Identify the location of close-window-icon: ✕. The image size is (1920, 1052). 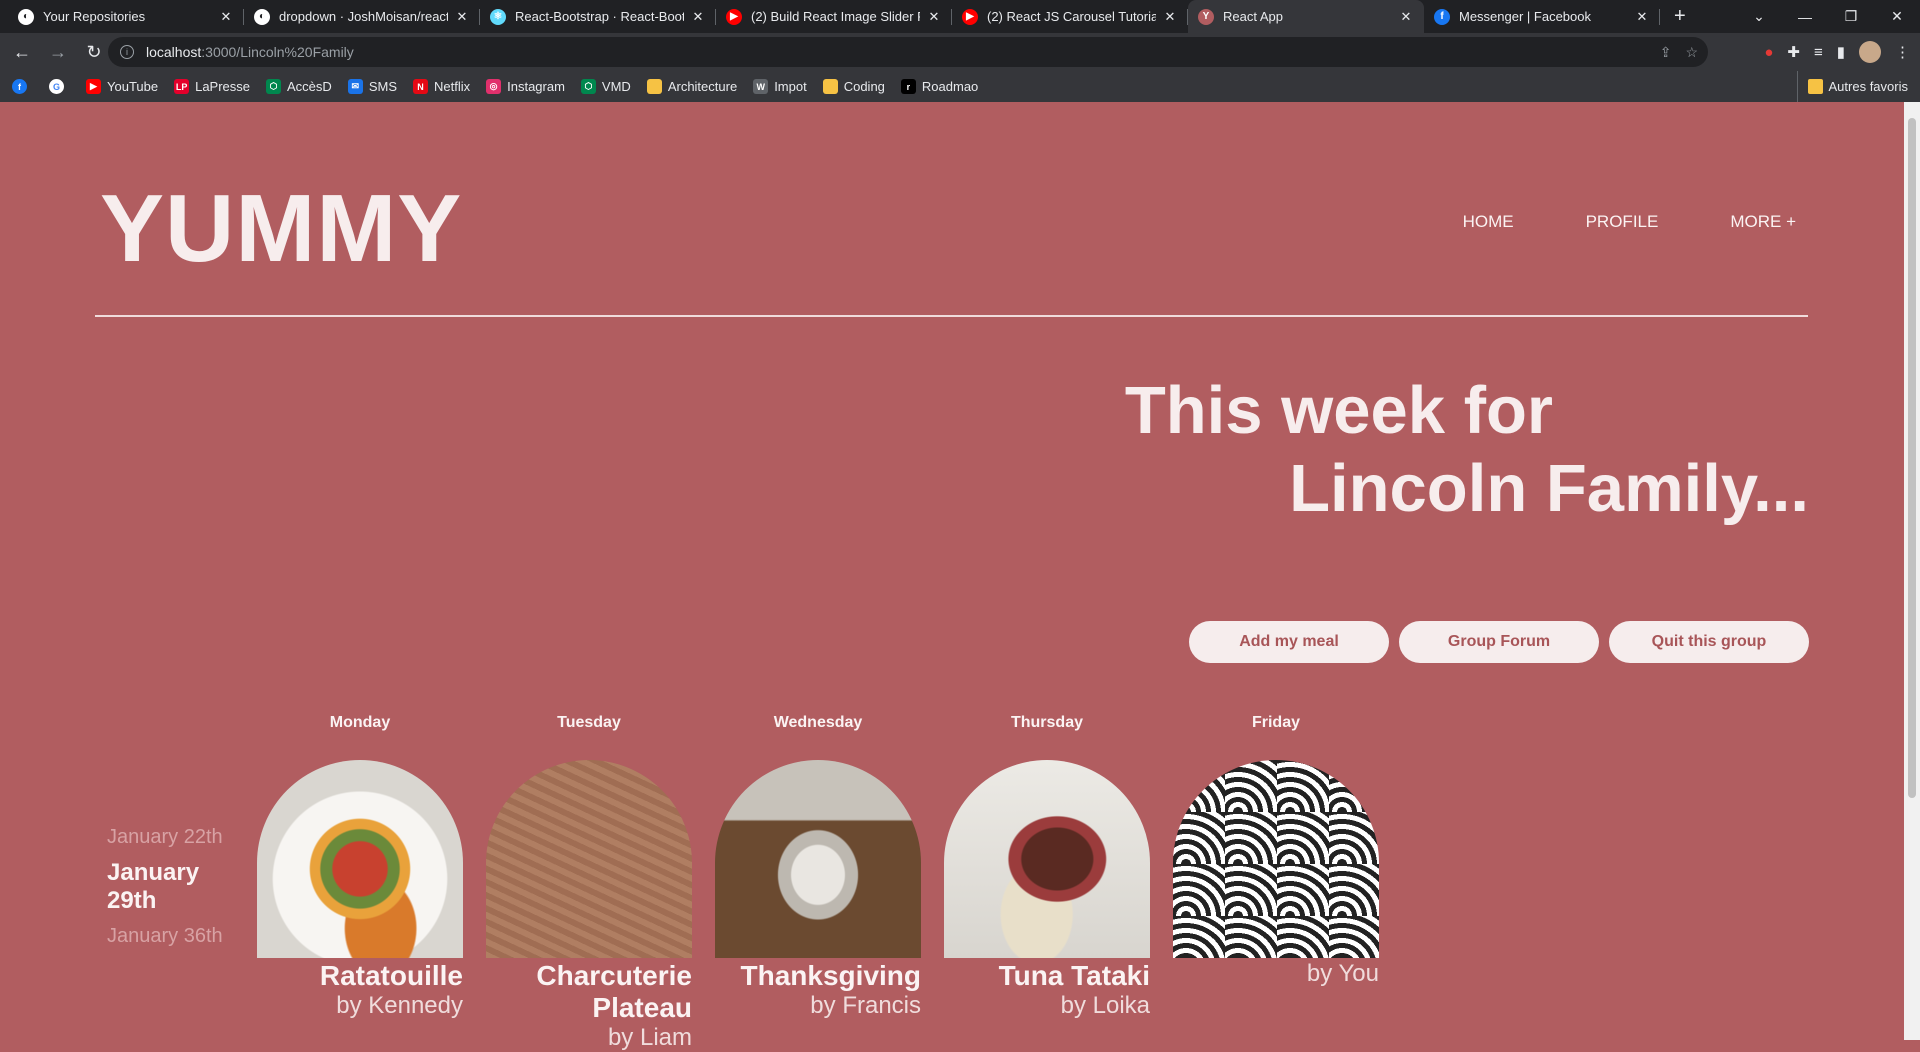
(1897, 16).